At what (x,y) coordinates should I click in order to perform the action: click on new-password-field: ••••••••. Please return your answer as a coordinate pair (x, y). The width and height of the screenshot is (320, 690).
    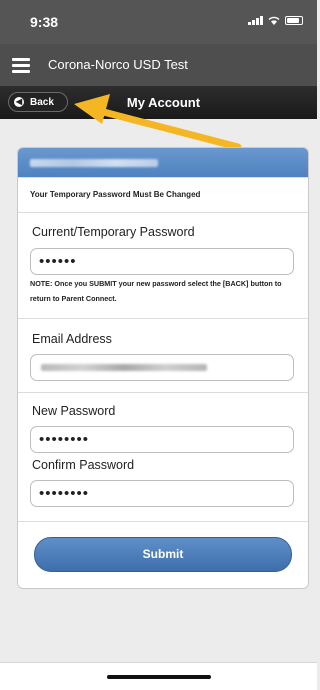
    Looking at the image, I should click on (162, 439).